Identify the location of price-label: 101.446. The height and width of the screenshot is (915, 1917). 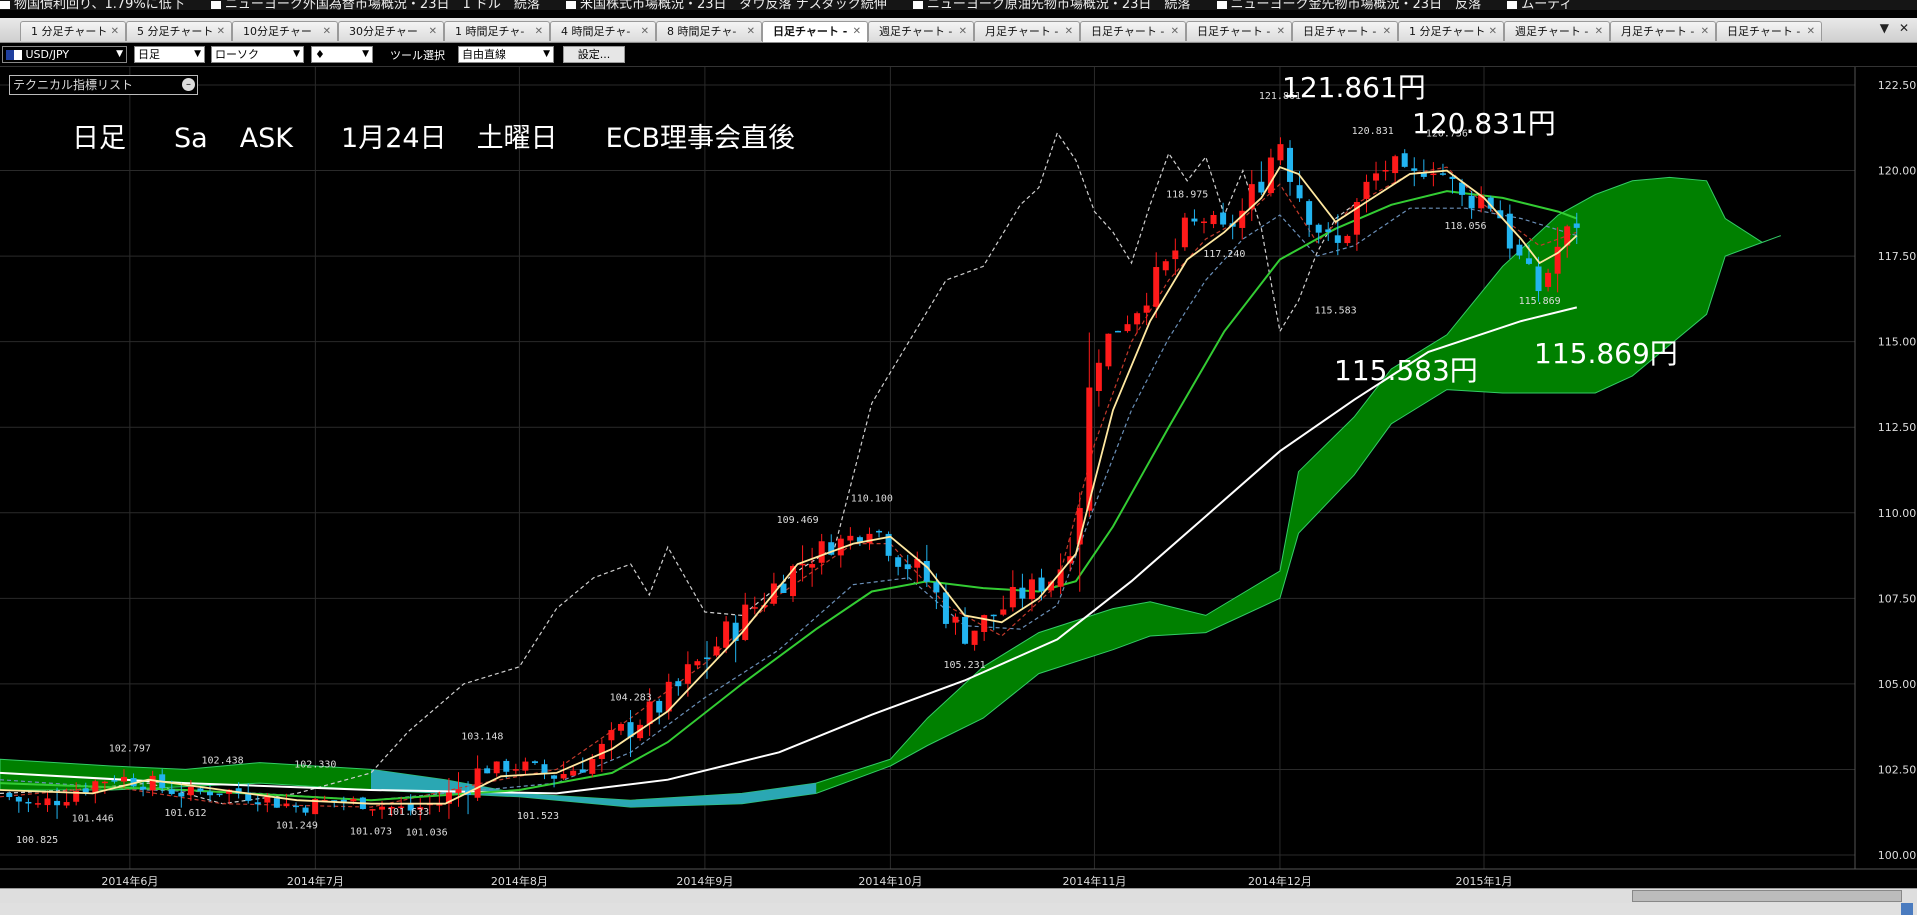
(93, 819).